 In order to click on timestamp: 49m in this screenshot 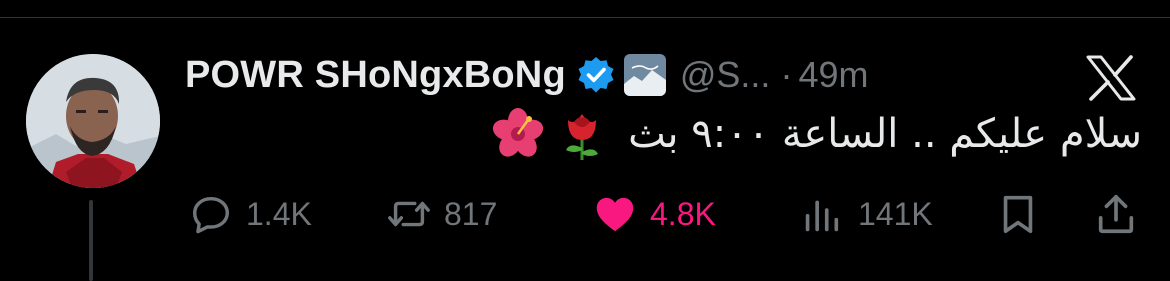, I will do `click(833, 75)`.